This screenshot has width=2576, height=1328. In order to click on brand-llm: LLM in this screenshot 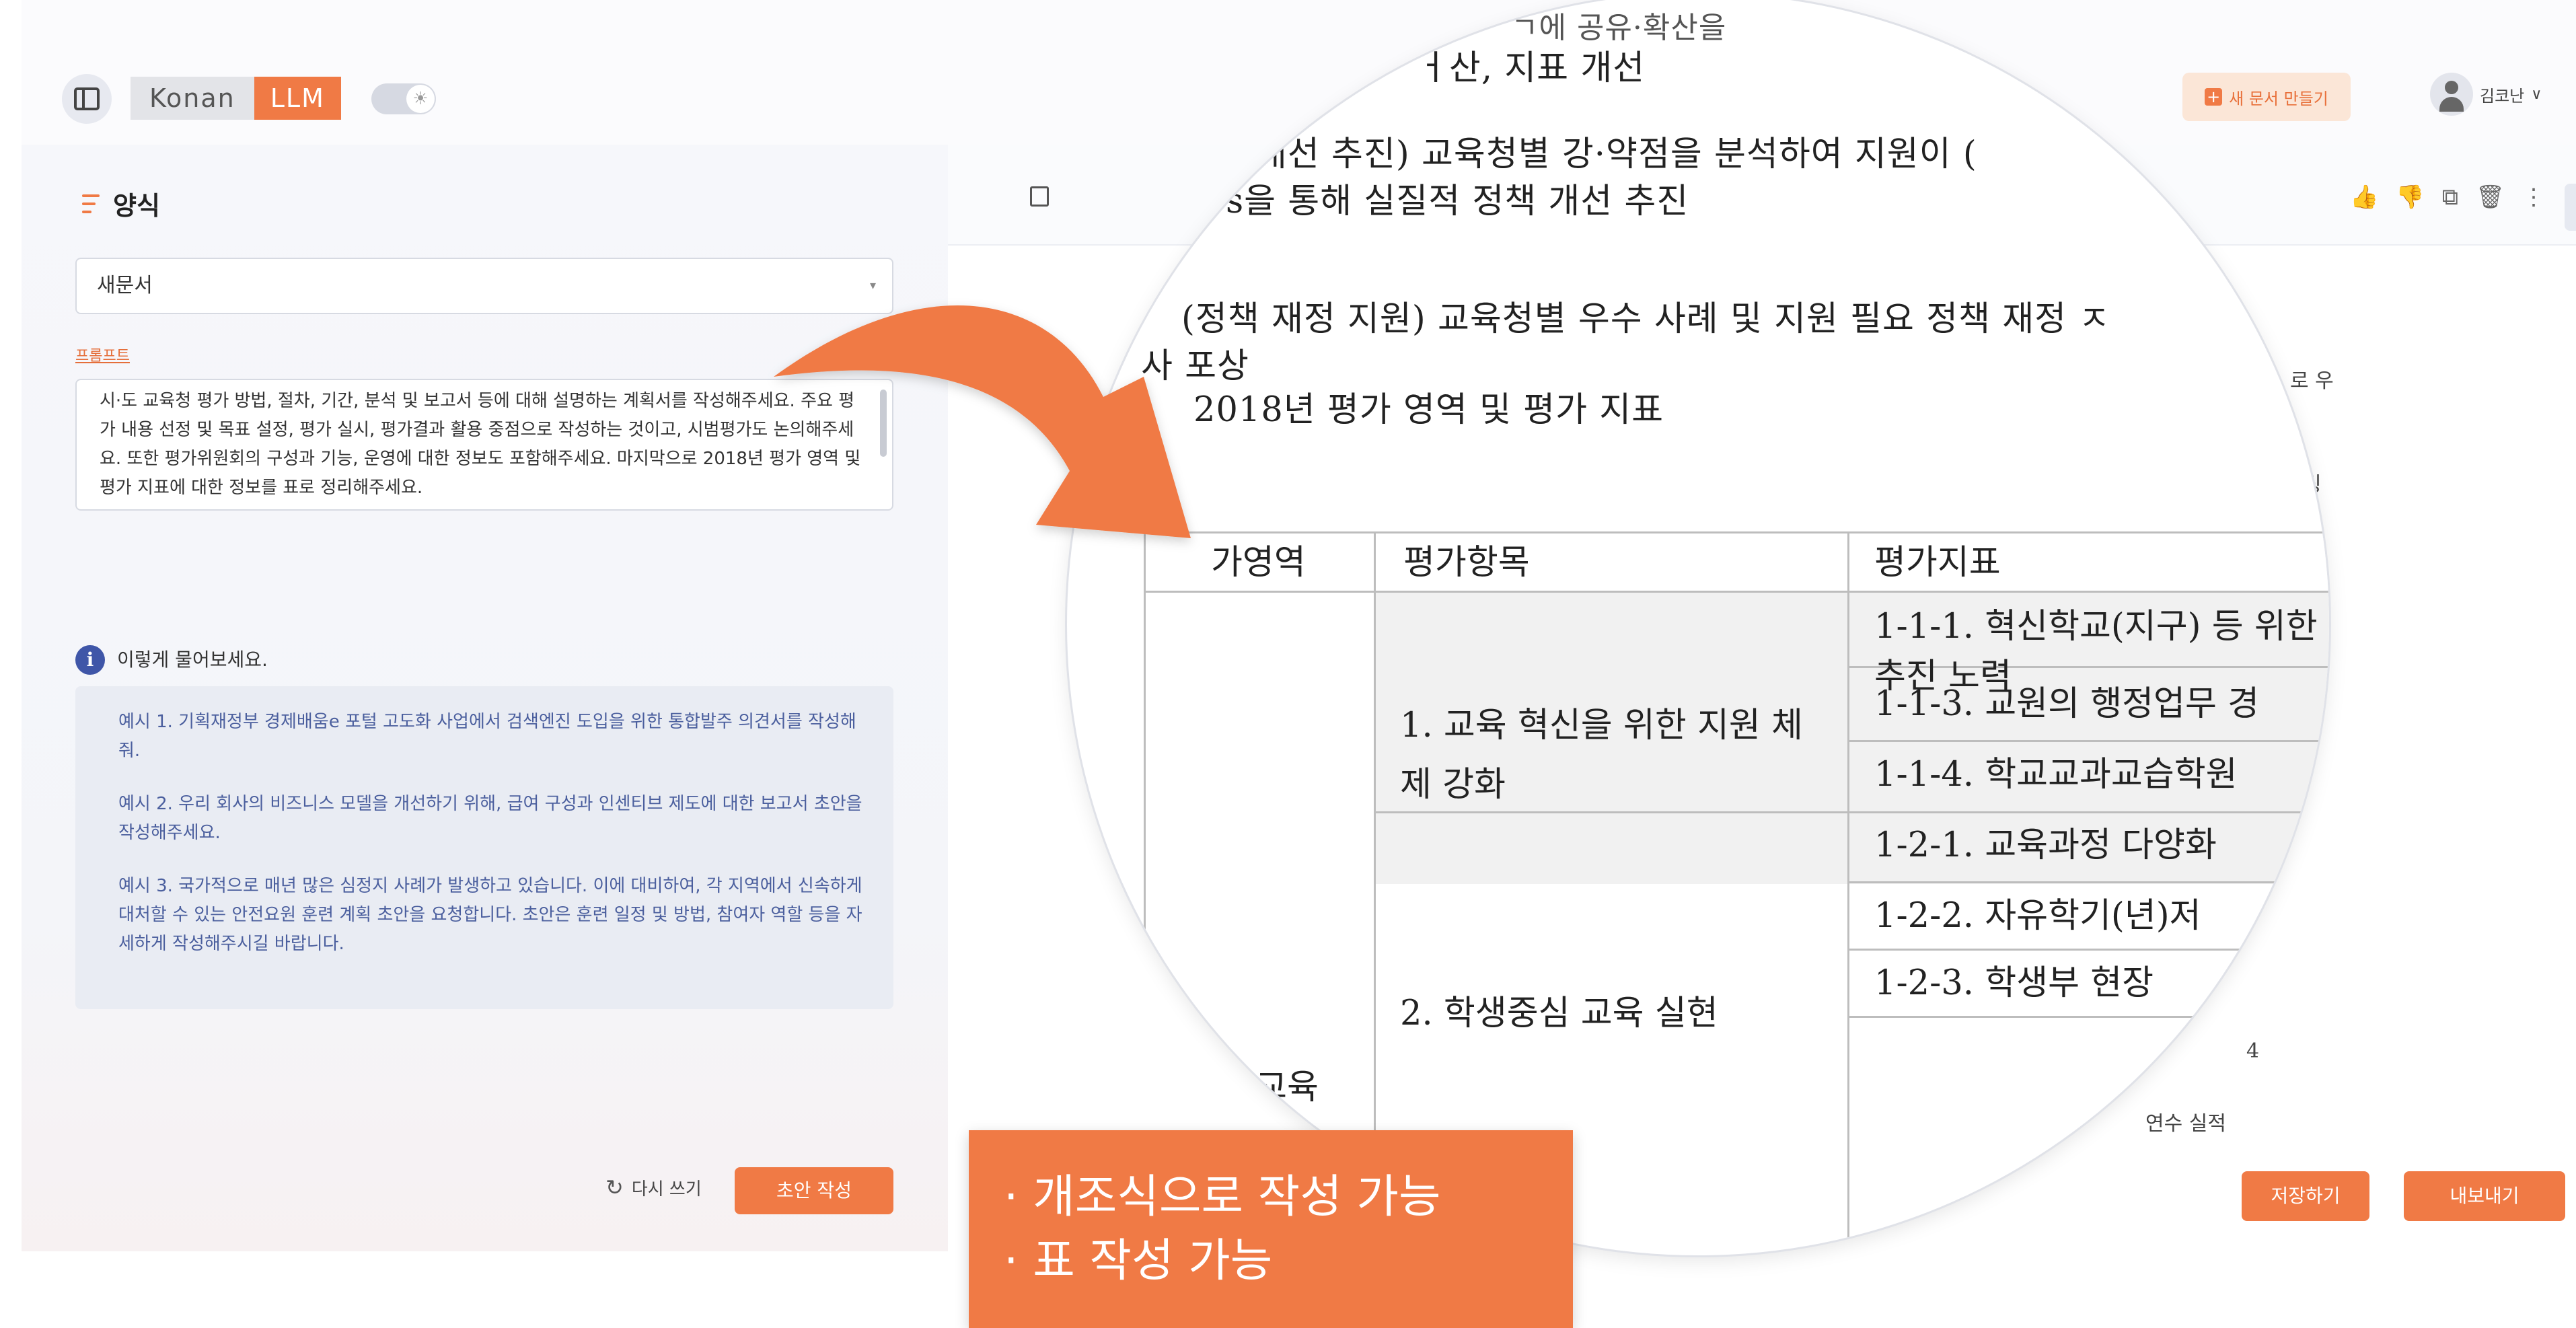, I will do `click(297, 99)`.